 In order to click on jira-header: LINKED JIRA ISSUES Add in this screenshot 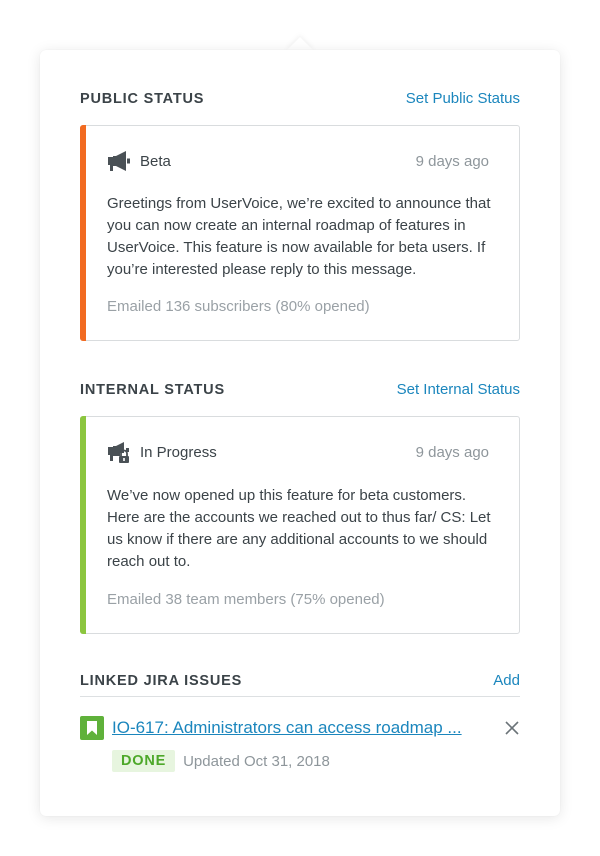, I will do `click(300, 680)`.